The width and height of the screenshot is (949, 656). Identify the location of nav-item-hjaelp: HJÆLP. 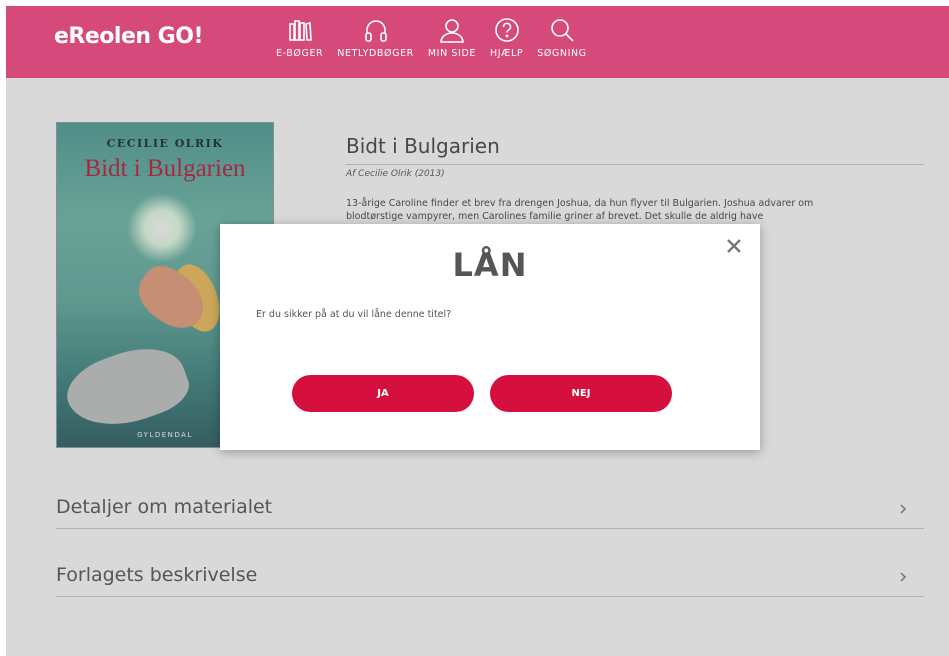
(506, 37).